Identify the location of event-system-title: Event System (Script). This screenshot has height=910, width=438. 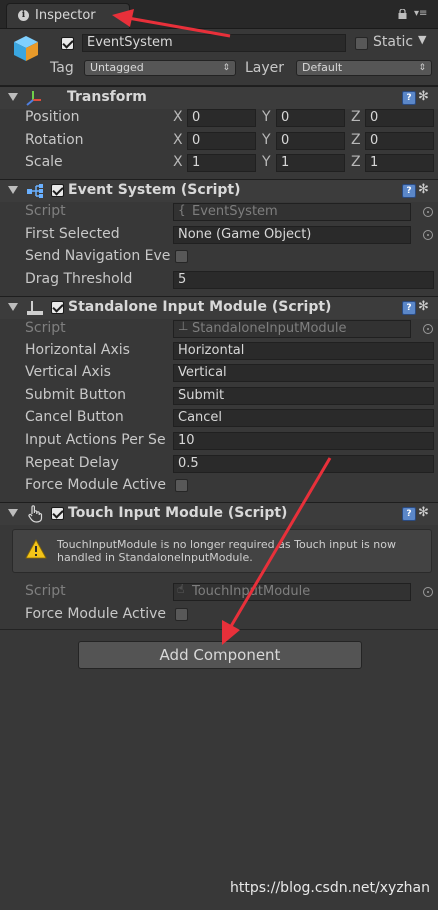
(154, 190).